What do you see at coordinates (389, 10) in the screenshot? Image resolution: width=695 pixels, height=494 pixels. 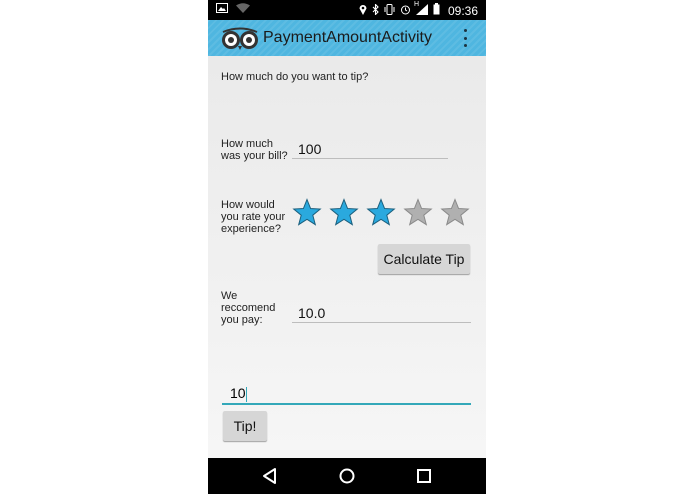 I see `vibrate-icon` at bounding box center [389, 10].